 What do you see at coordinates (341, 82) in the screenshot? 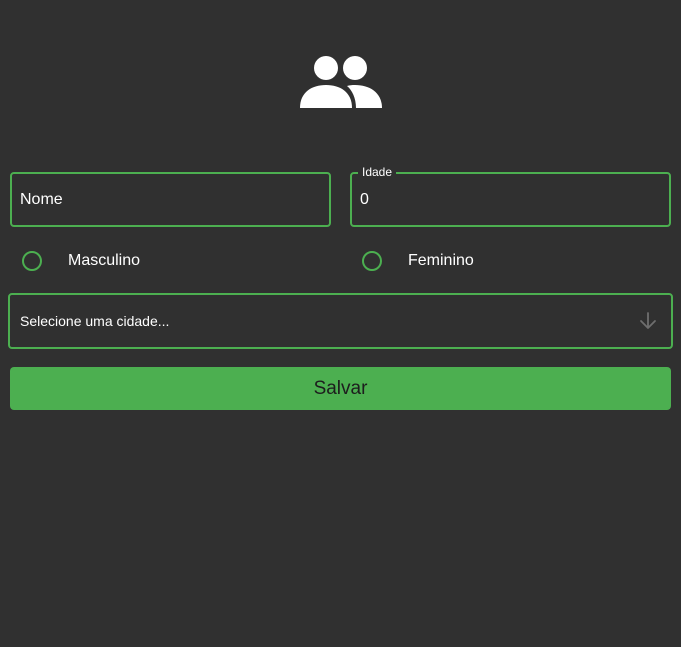
I see `people-icon` at bounding box center [341, 82].